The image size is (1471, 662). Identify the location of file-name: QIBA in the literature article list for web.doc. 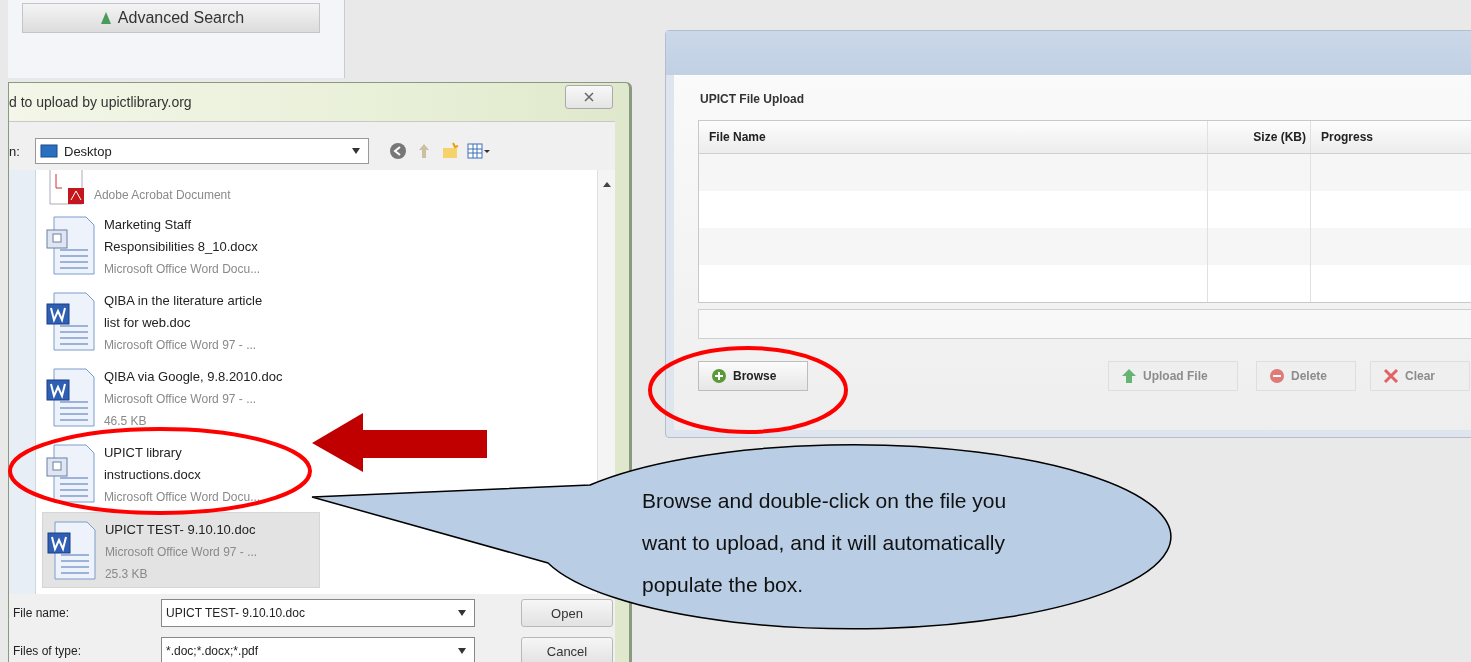
(183, 312).